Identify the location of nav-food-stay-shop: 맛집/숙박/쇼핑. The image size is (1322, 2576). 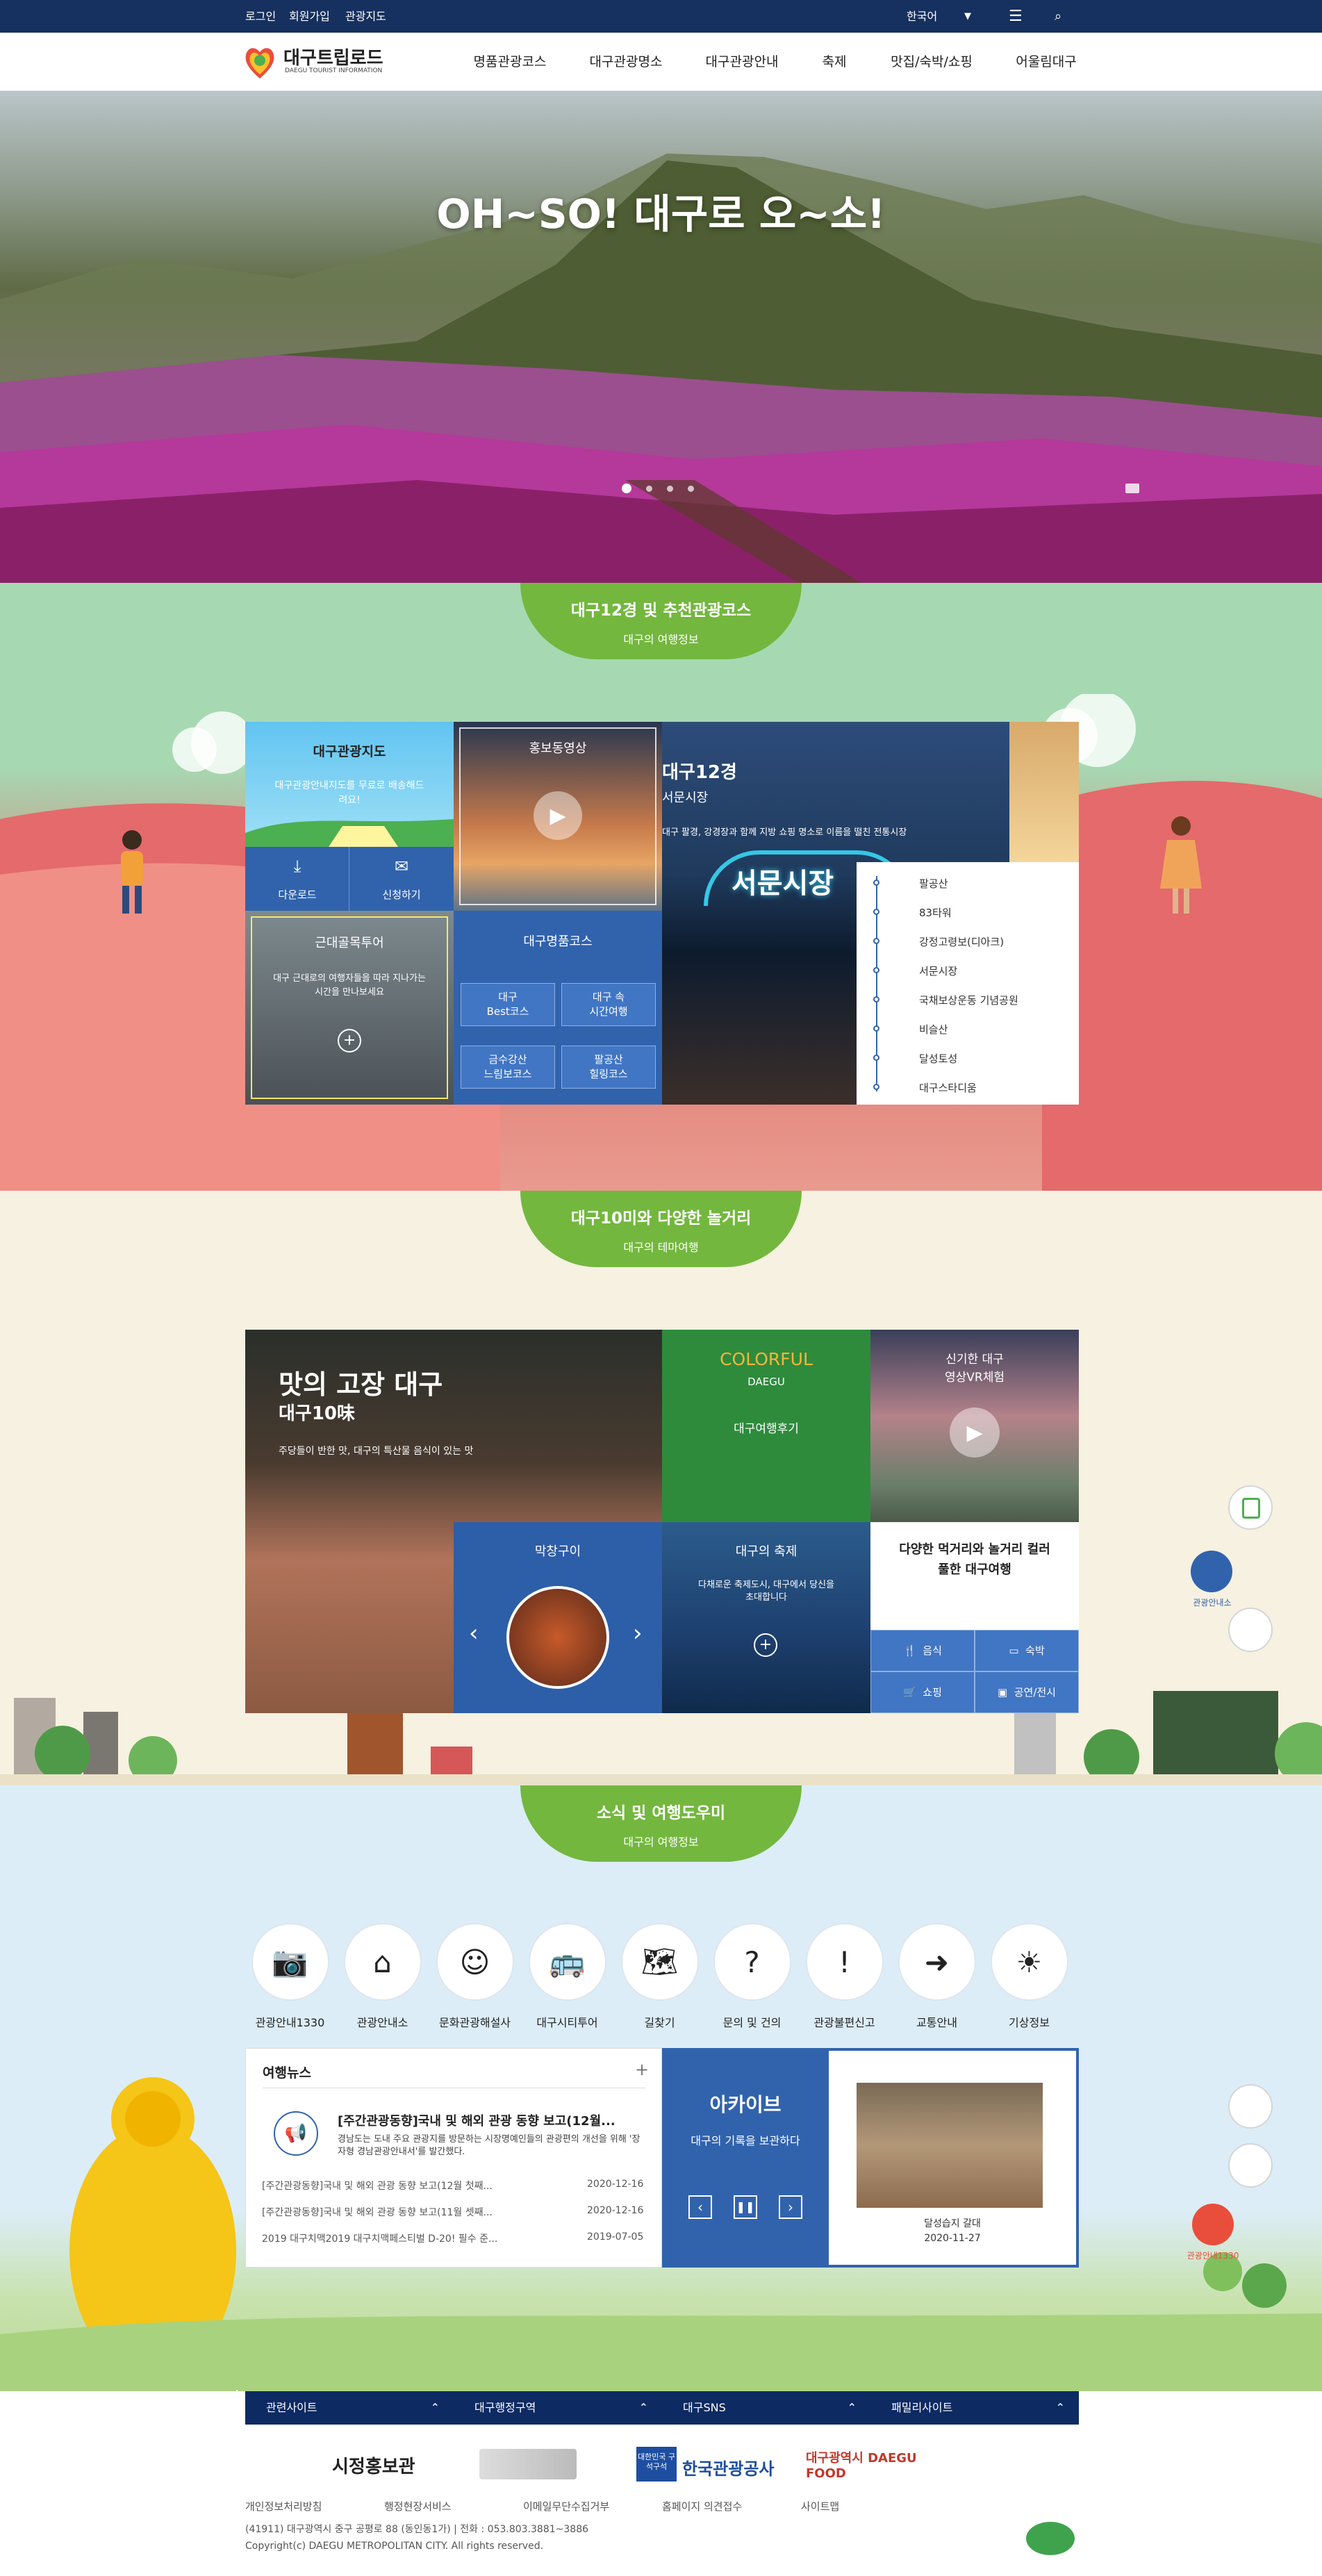
(932, 62).